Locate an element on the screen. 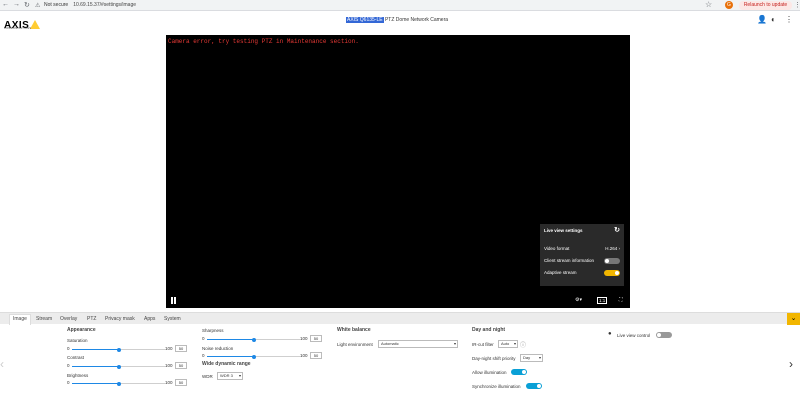  synchronize-illumination-label: Synchronize illumination is located at coordinates (496, 386).